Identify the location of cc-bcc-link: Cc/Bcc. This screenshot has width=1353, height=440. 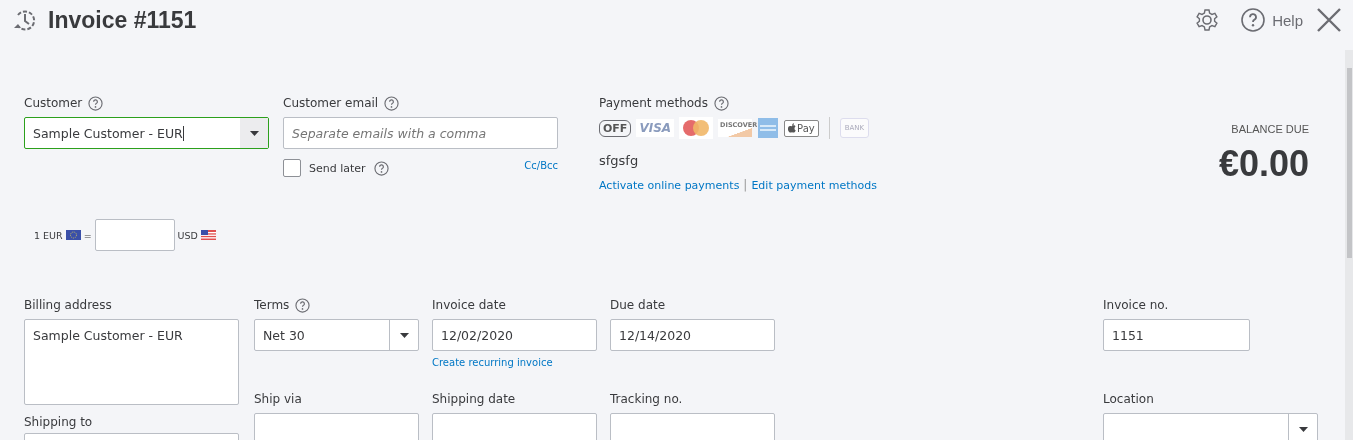
(541, 165).